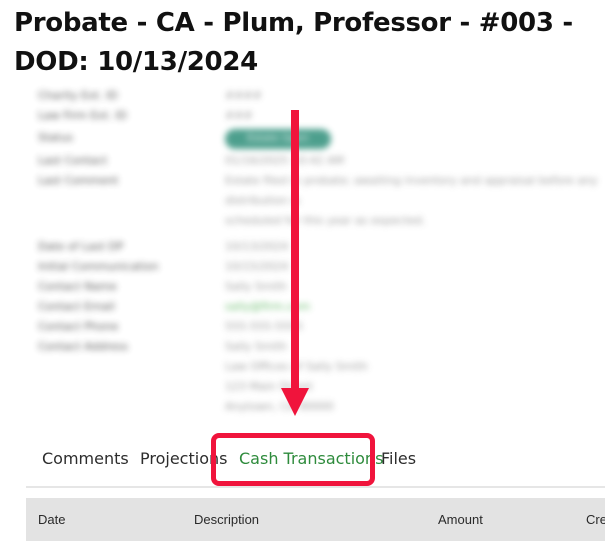  I want to click on detail-label: Last Contact, so click(73, 160).